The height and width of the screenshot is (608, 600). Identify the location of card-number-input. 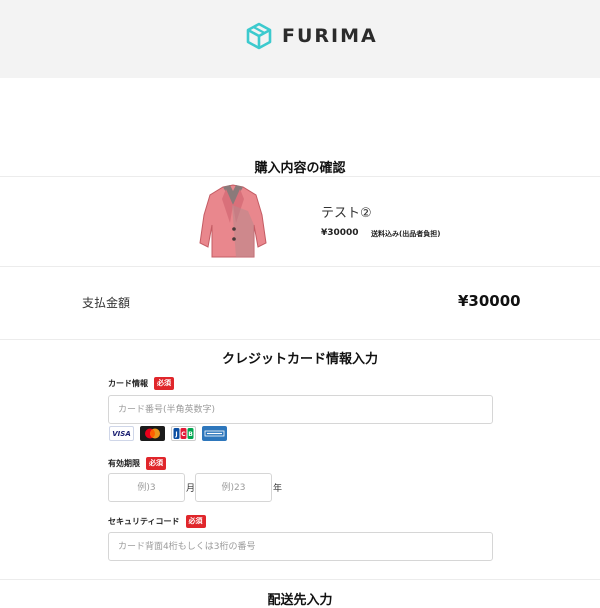
(300, 409).